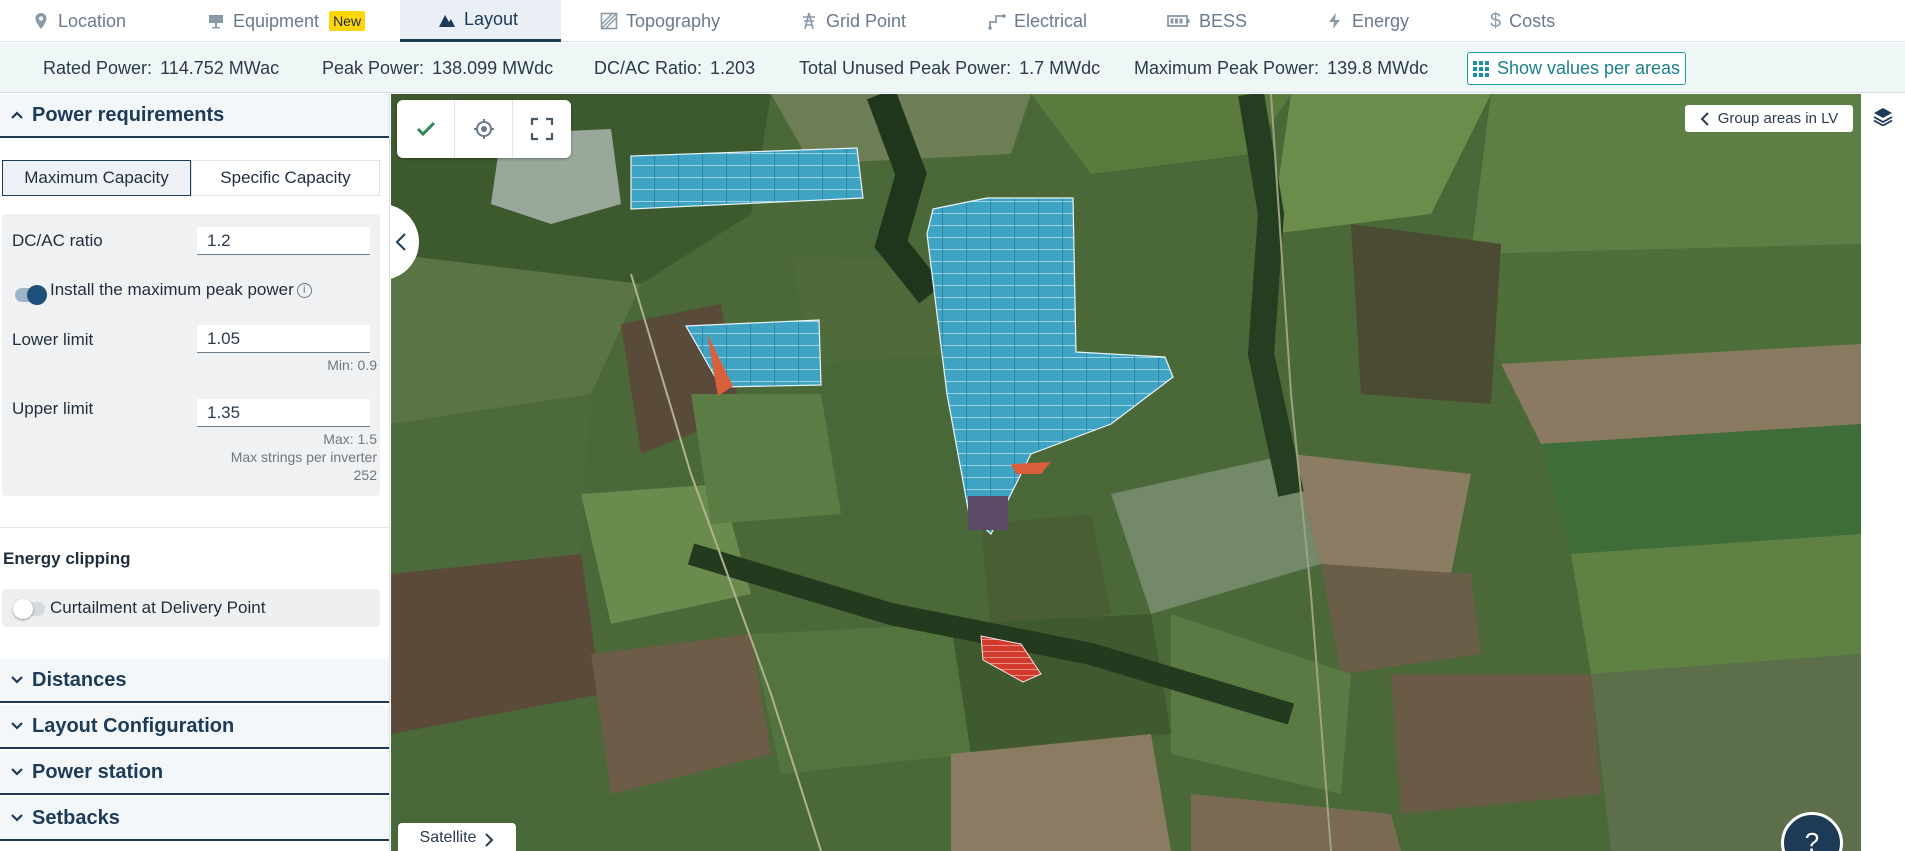 Image resolution: width=1905 pixels, height=851 pixels. I want to click on section-title: Power station, so click(98, 771).